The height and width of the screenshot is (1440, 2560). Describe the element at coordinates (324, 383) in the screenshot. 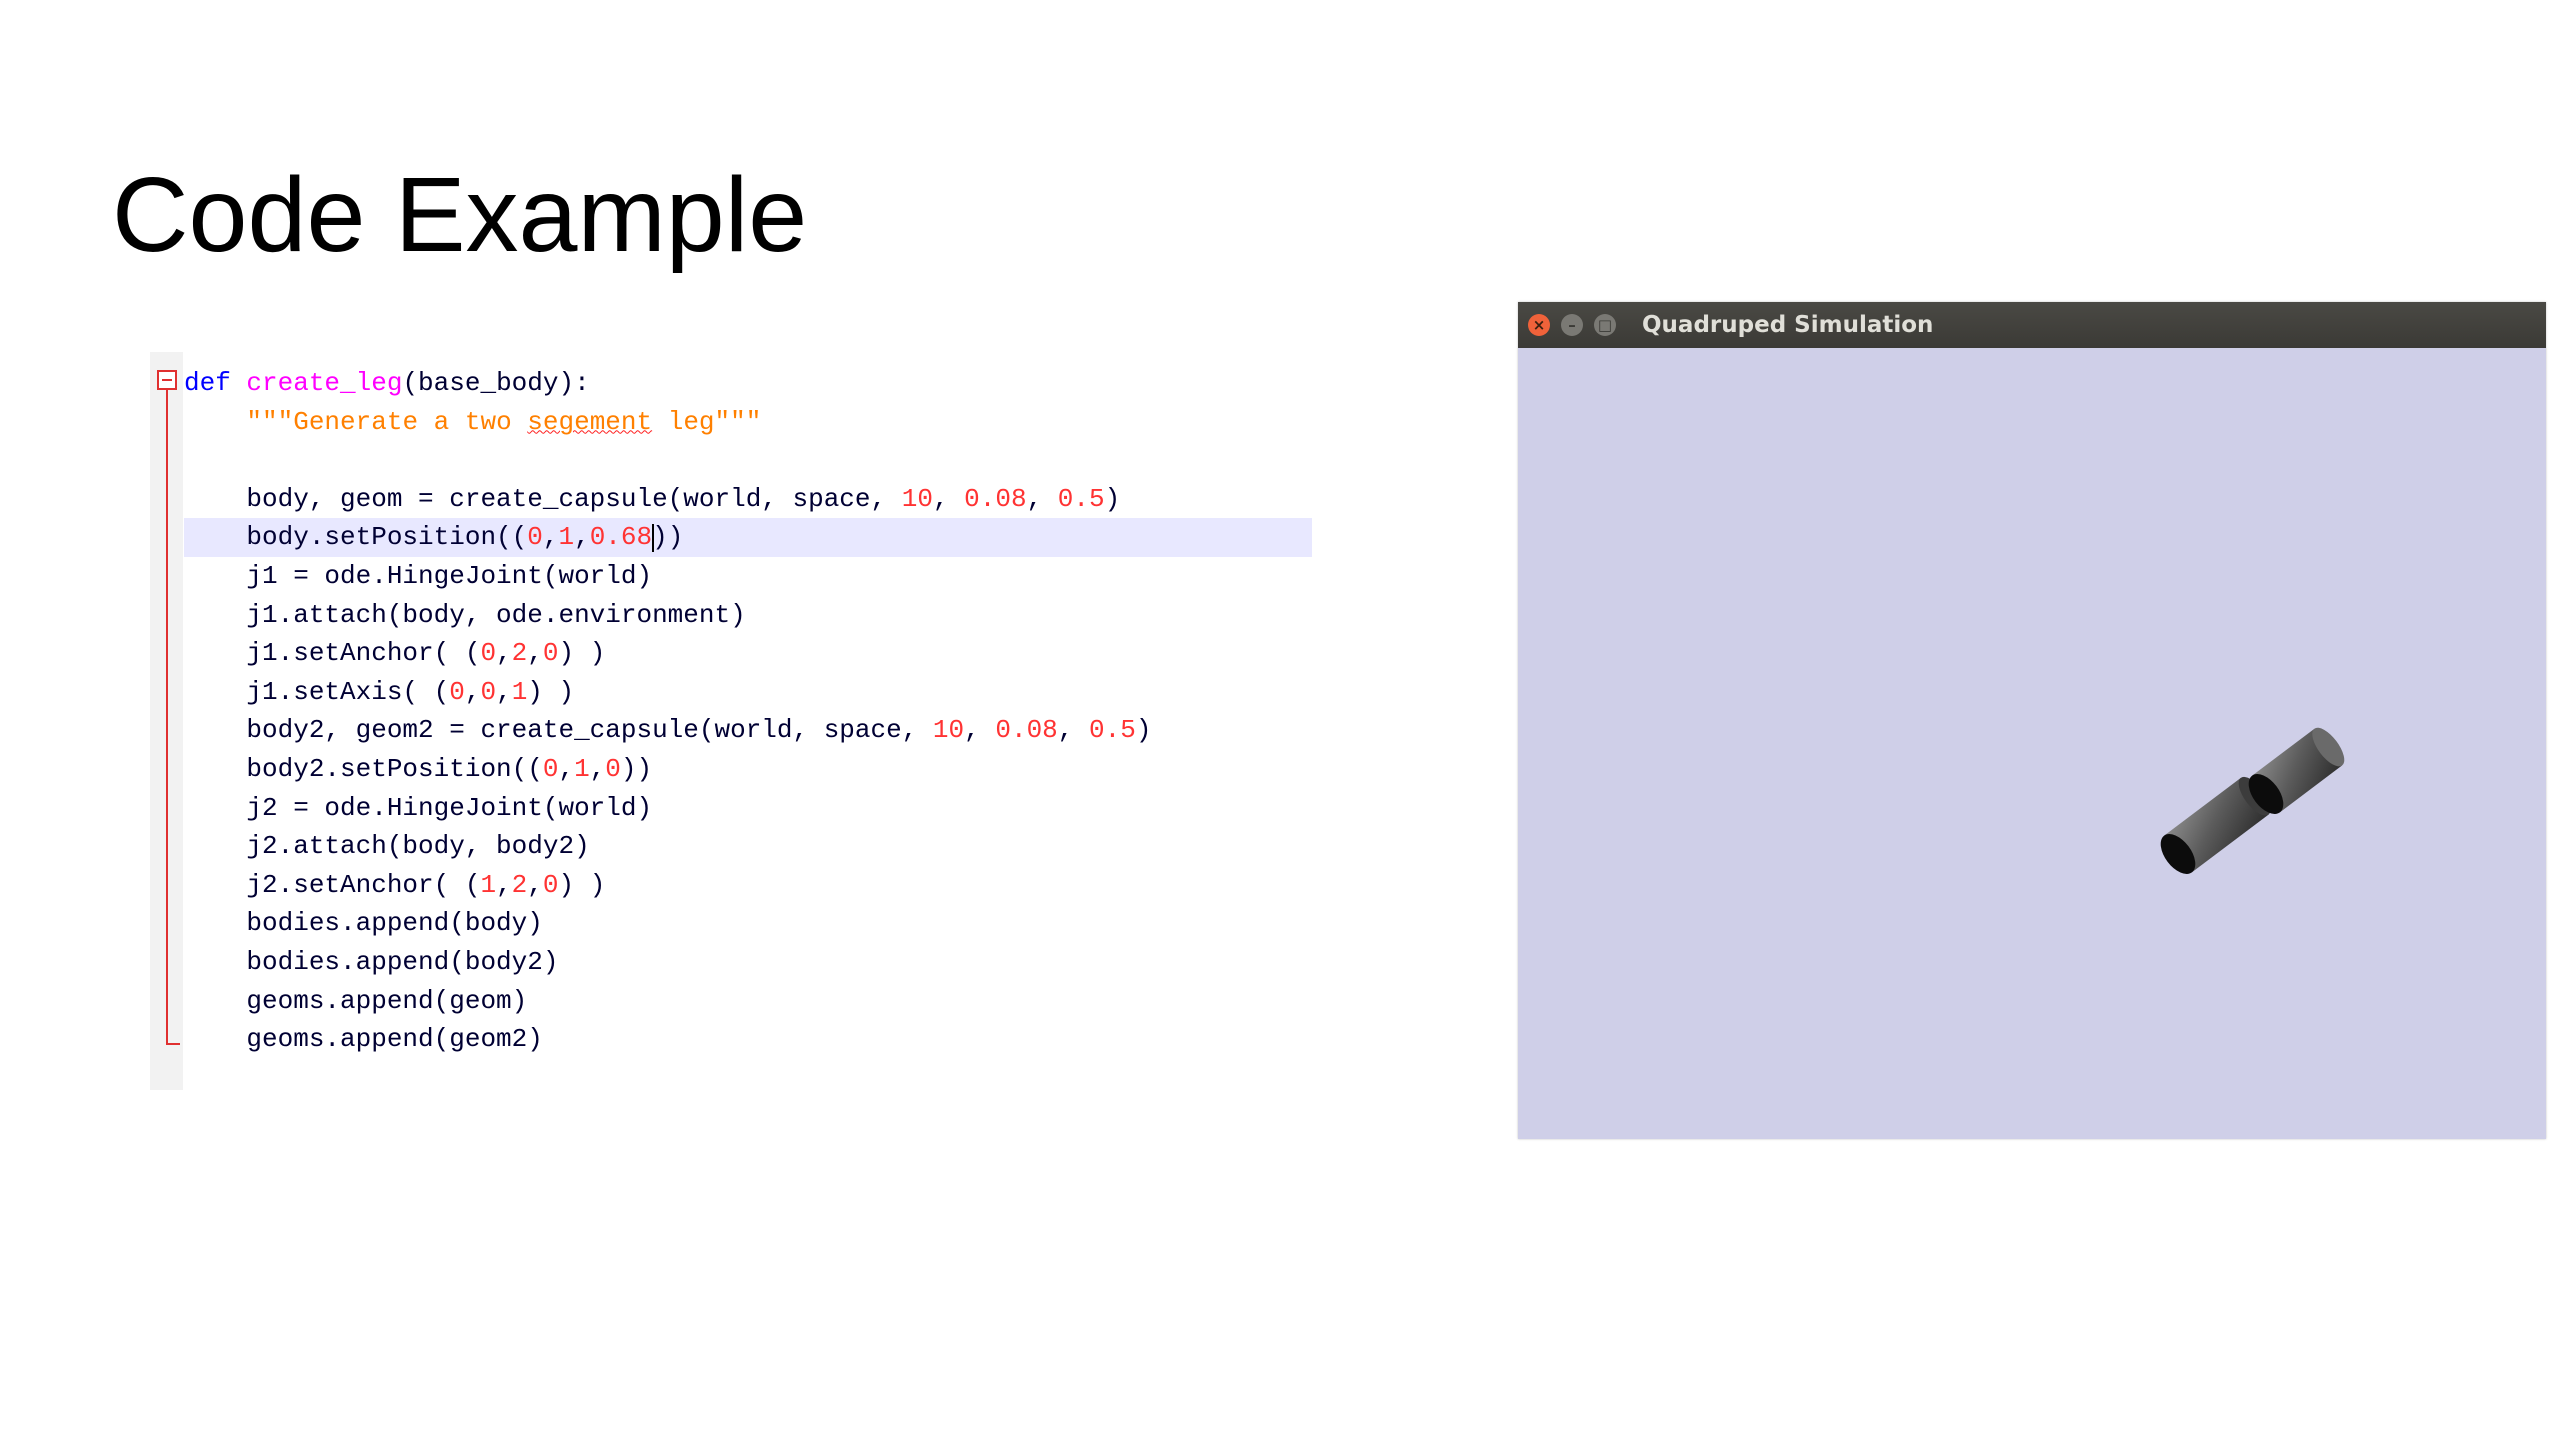

I see `code-token: create_leg` at that location.